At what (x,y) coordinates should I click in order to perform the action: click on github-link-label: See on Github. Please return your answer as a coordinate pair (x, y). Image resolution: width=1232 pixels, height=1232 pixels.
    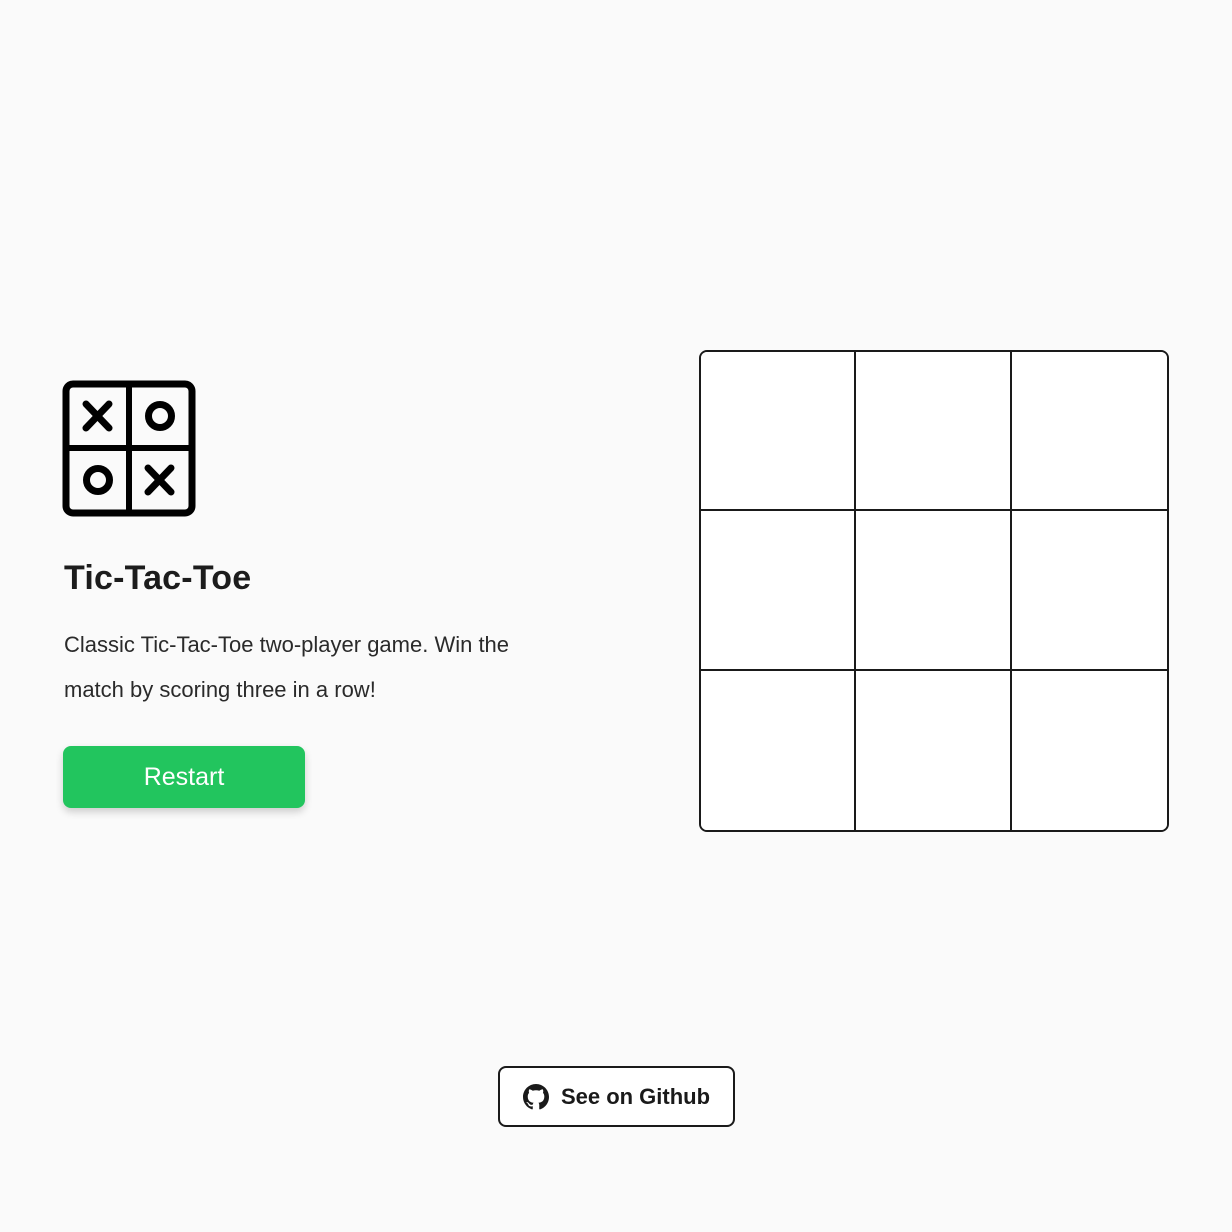
    Looking at the image, I should click on (635, 1096).